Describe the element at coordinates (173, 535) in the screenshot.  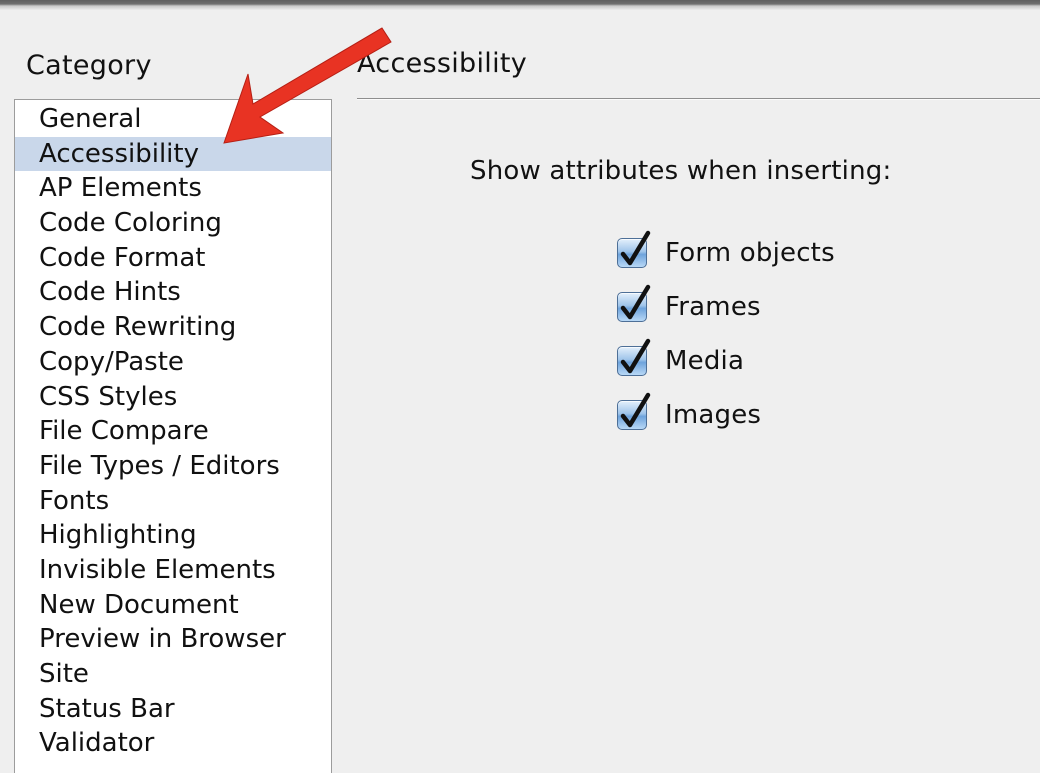
I see `category-item: Highlighting` at that location.